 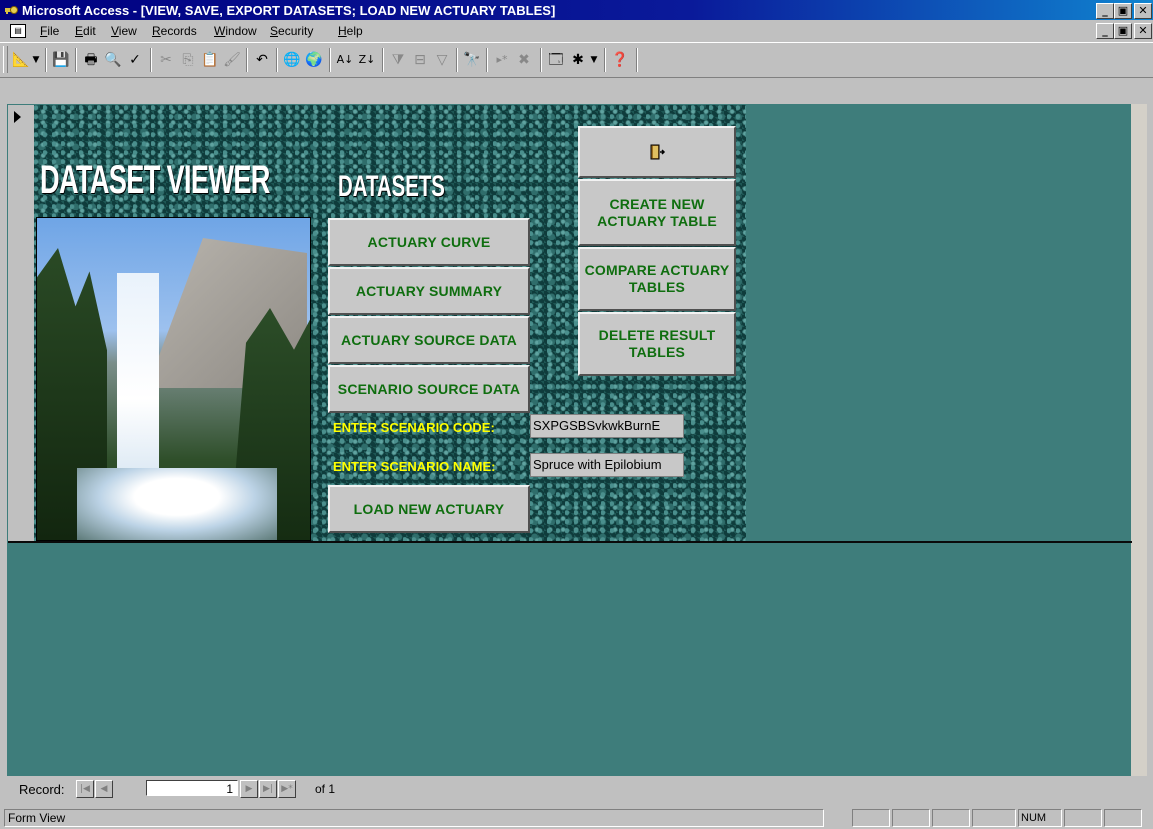 I want to click on scenario-code-label: ENTER SCENARIO CODE:, so click(x=414, y=427).